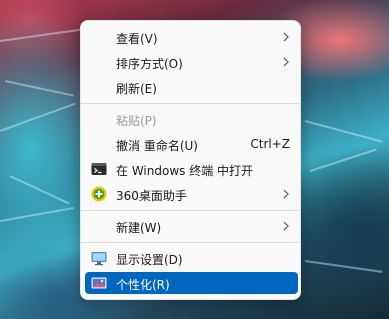 The width and height of the screenshot is (389, 319). I want to click on menu-item-shortcut: Ctrl+Z, so click(270, 144).